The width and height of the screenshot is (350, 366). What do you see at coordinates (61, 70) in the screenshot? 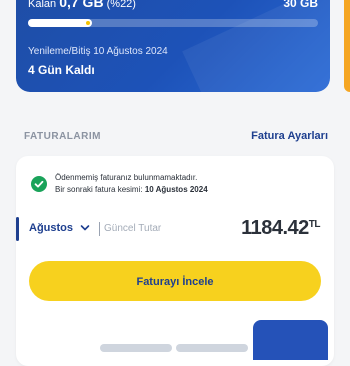
I see `days-left: 4 Gün Kaldı` at bounding box center [61, 70].